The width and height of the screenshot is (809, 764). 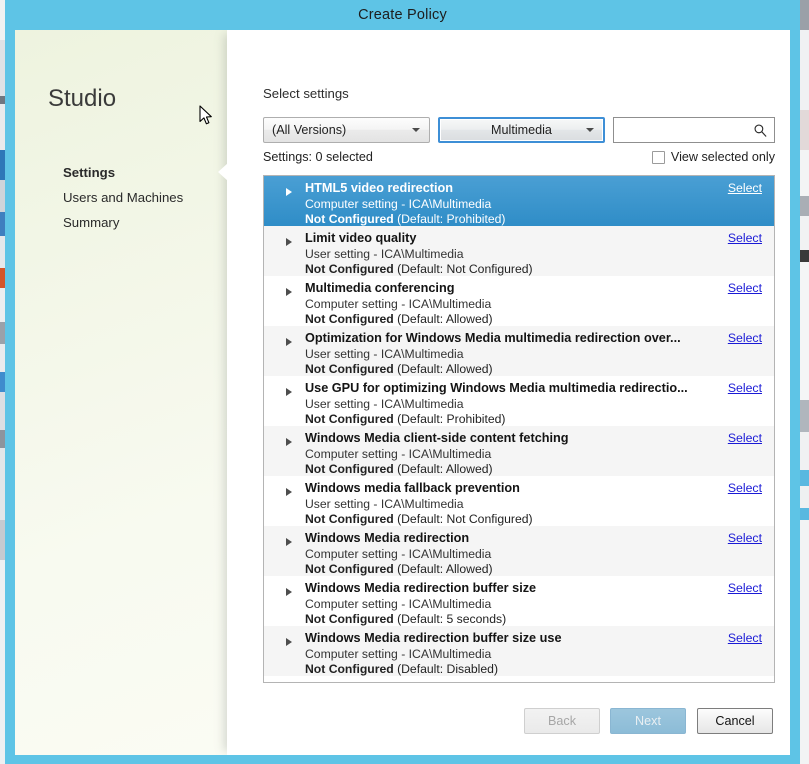 I want to click on setting-title: Multimedia conferencing, so click(x=380, y=288).